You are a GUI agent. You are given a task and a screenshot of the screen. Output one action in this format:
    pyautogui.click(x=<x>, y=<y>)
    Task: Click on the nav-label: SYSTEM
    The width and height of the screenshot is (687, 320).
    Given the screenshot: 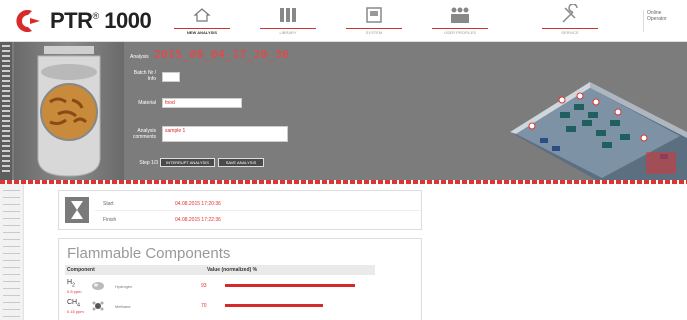 What is the action you would take?
    pyautogui.click(x=374, y=31)
    